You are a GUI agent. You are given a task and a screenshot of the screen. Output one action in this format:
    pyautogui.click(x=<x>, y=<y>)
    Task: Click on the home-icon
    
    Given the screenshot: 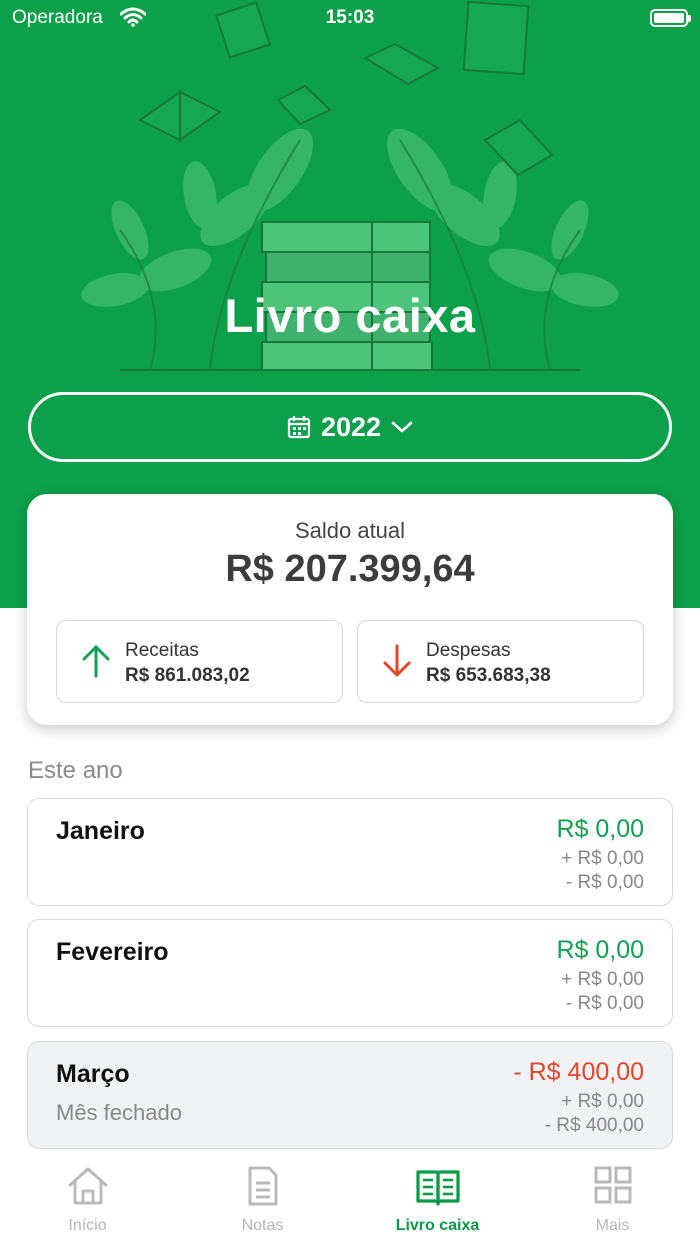 What is the action you would take?
    pyautogui.click(x=88, y=1186)
    